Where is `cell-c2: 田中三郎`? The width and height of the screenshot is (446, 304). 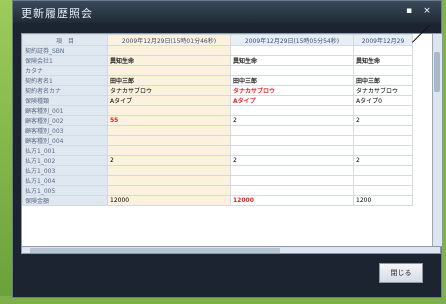
cell-c2: 田中三郎 is located at coordinates (292, 80).